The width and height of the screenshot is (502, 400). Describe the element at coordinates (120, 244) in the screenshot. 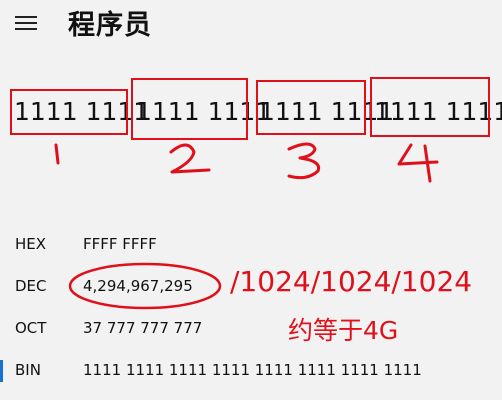

I see `radix-value-hex: FFFF FFFF` at that location.